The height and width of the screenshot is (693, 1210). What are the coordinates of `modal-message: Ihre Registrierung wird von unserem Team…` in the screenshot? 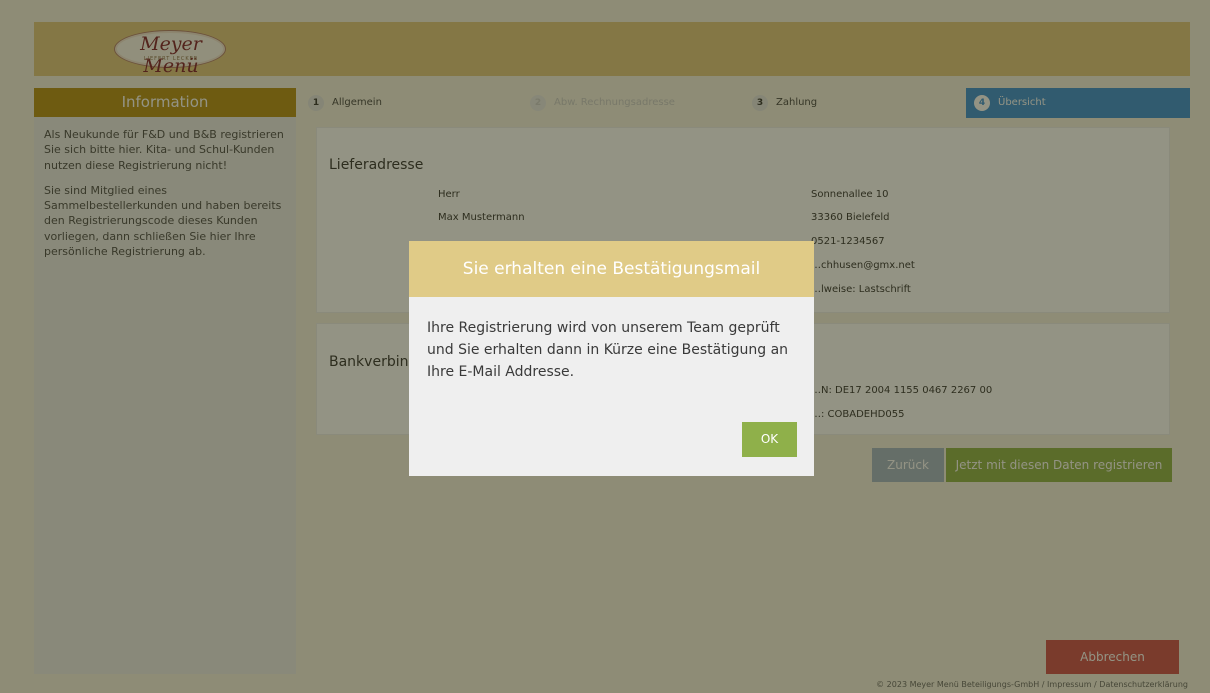 It's located at (608, 350).